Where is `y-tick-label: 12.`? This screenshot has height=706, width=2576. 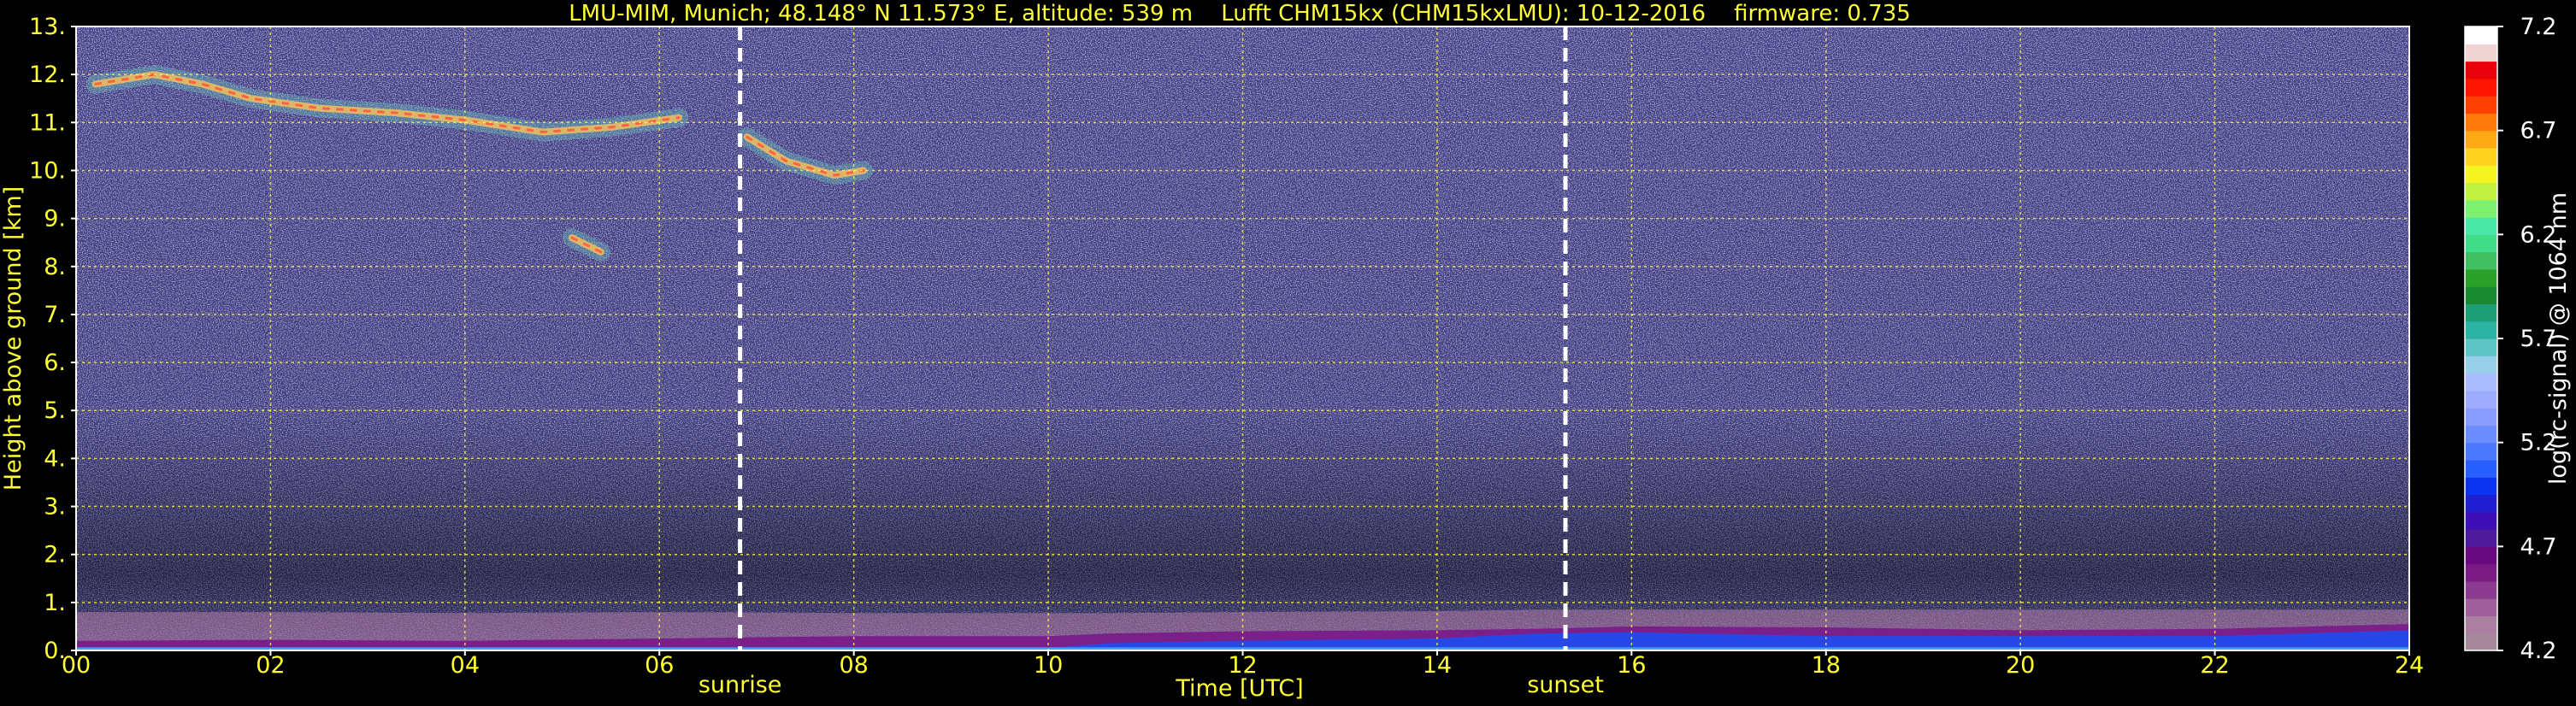 y-tick-label: 12. is located at coordinates (47, 75).